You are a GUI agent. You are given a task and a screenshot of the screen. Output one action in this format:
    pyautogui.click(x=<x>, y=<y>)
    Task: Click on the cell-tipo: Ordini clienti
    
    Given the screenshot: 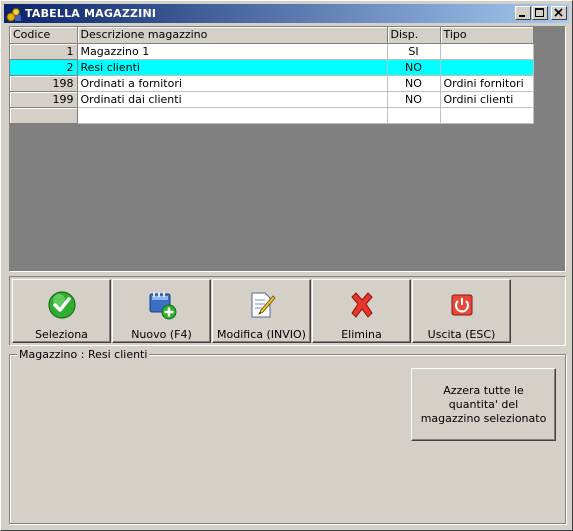 What is the action you would take?
    pyautogui.click(x=487, y=99)
    